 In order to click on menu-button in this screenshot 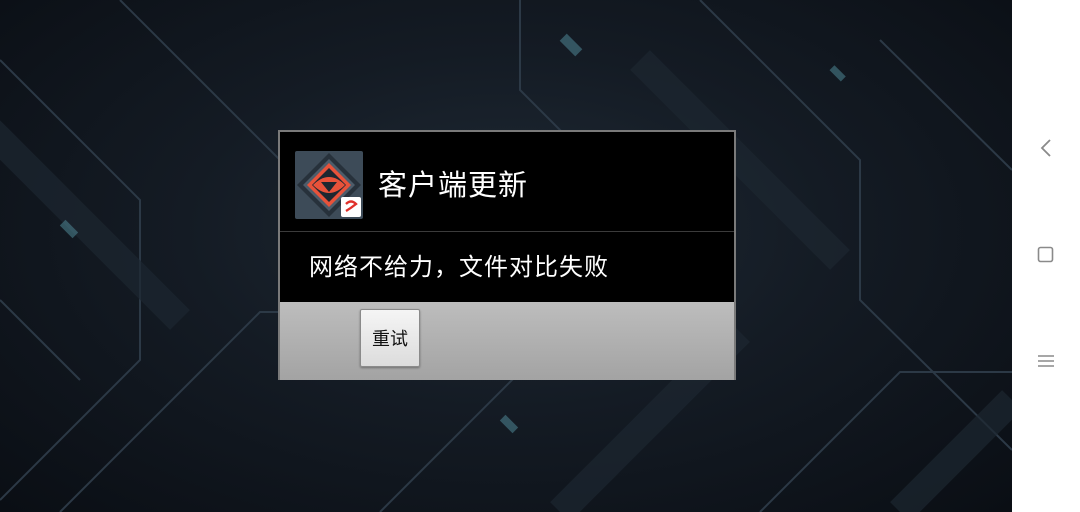, I will do `click(1046, 361)`.